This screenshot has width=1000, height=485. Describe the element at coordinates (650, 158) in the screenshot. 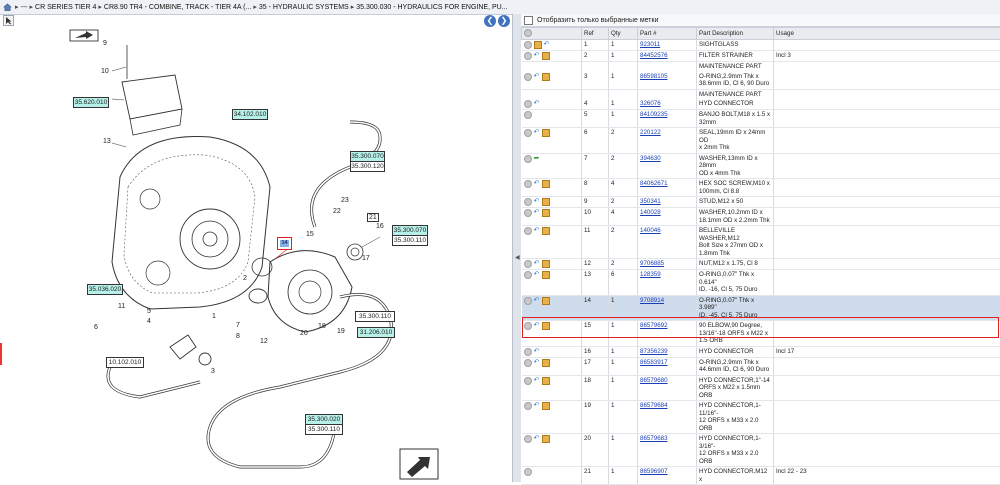

I see `part-number-link: 394630` at that location.